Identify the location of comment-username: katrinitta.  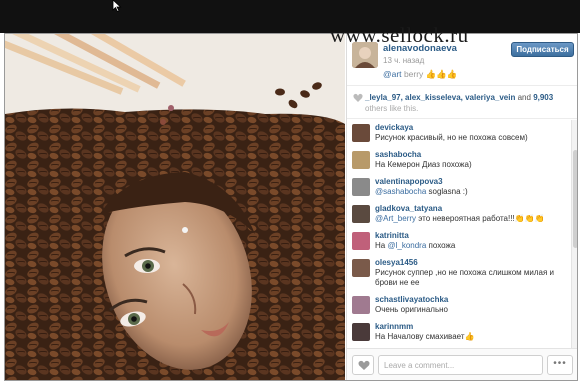
(392, 235).